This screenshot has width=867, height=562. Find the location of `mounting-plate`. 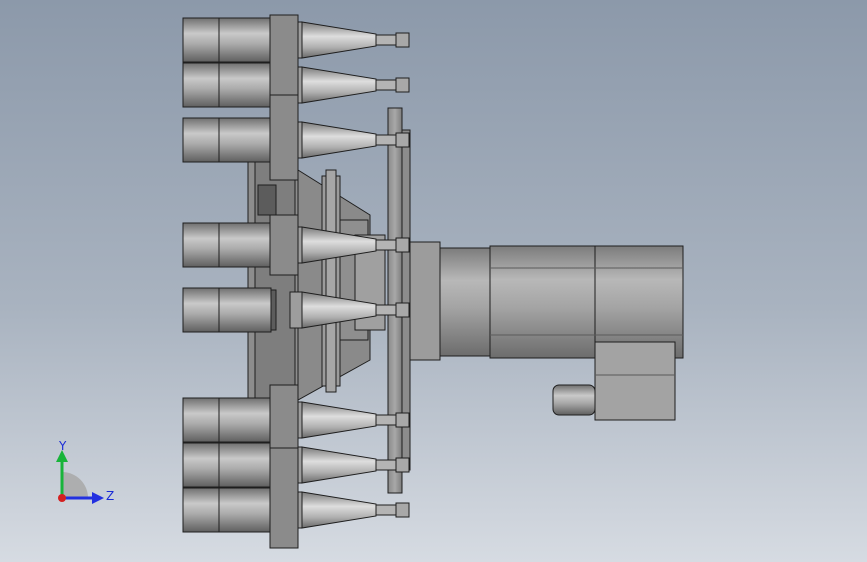

mounting-plate is located at coordinates (399, 300).